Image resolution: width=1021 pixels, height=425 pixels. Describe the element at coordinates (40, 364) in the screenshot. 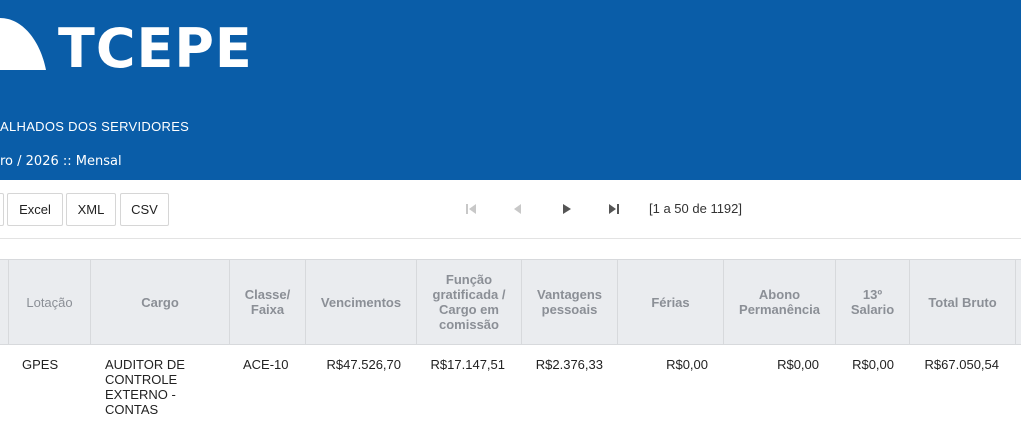

I see `cell-lotacao: GPES` at that location.